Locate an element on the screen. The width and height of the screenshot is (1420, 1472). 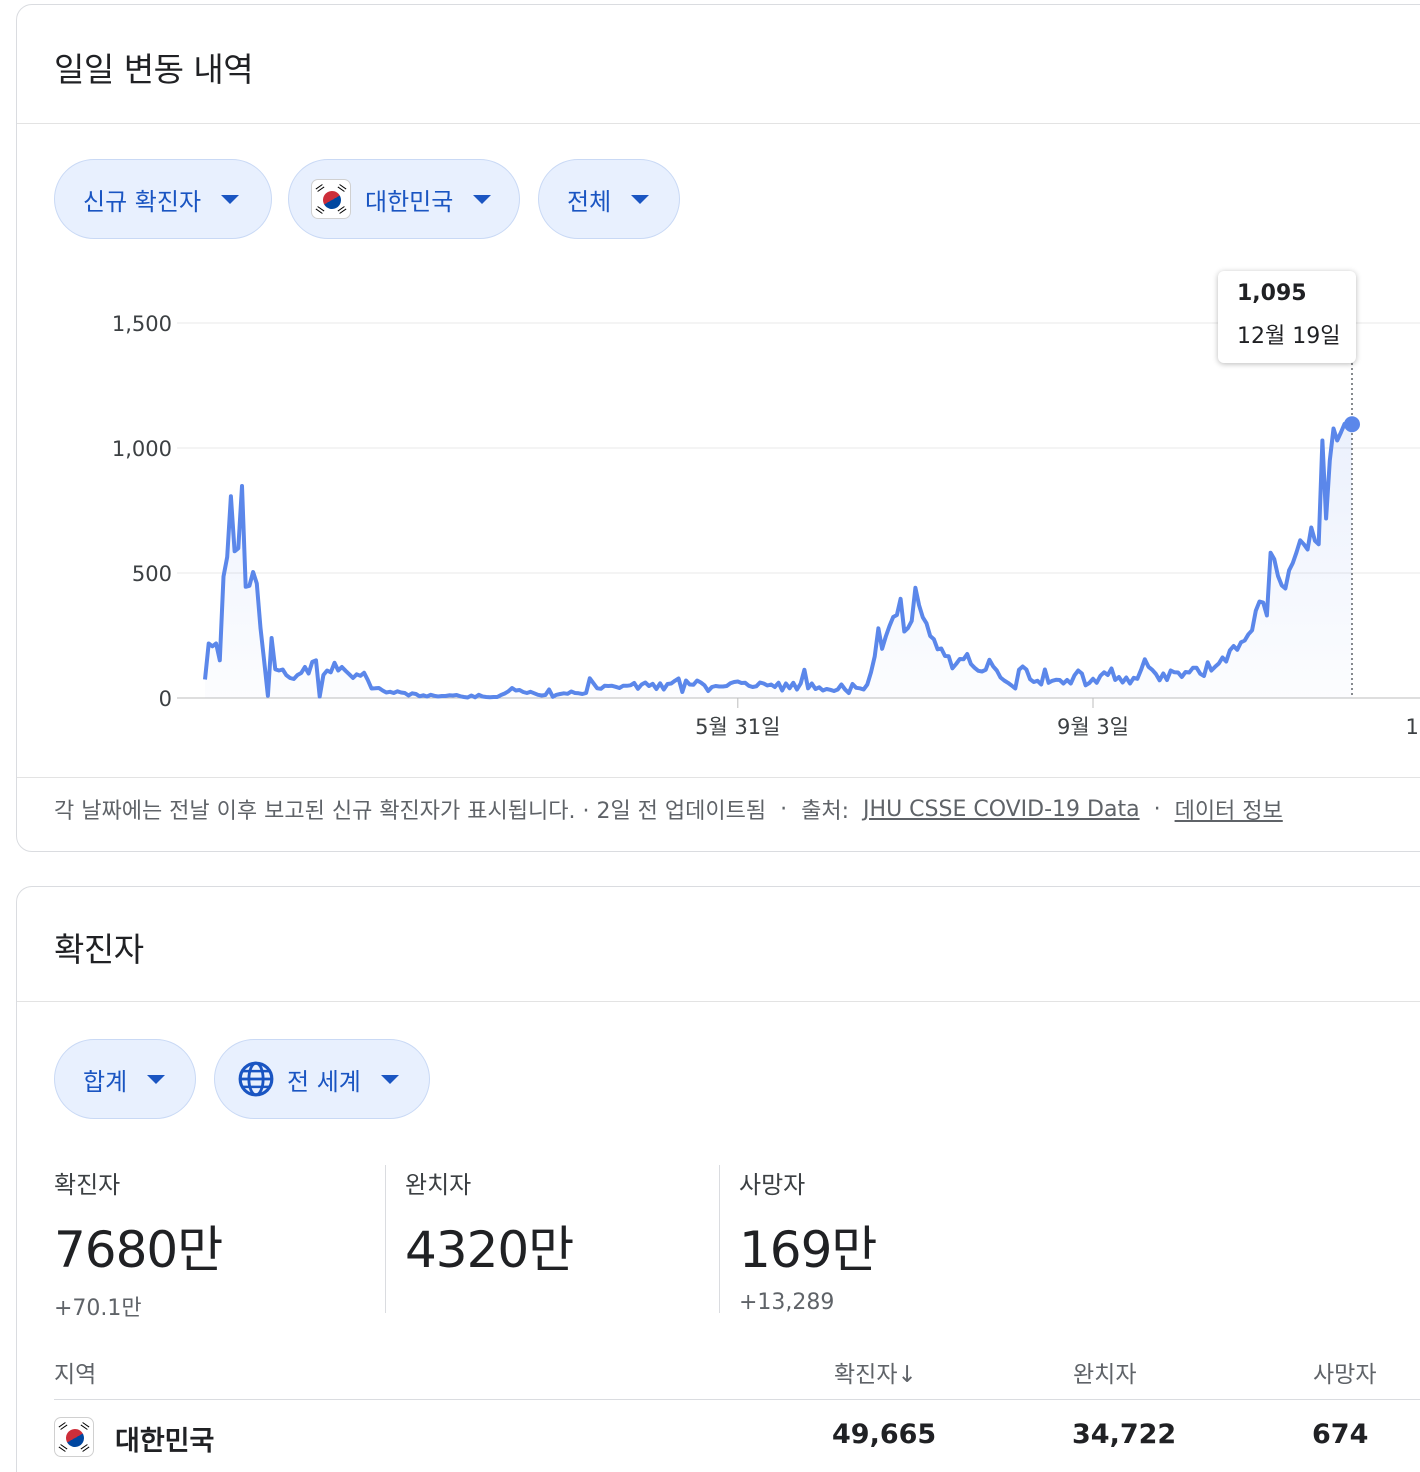
stat-delta: +13,289 is located at coordinates (787, 1302).